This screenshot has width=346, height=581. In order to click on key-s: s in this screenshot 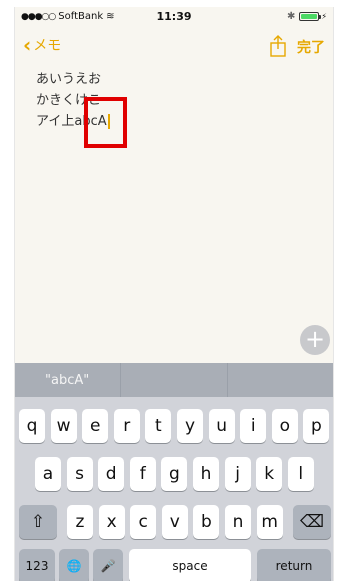, I will do `click(79, 474)`.